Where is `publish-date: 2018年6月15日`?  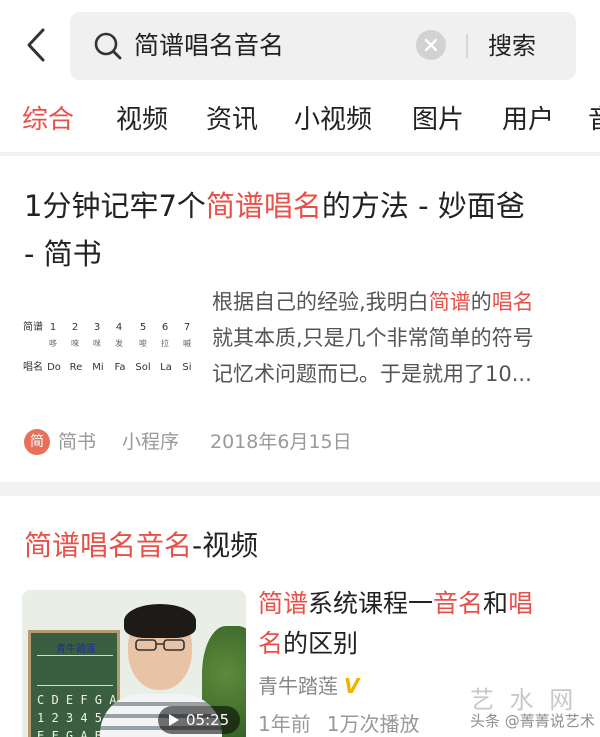 publish-date: 2018年6月15日 is located at coordinates (281, 442).